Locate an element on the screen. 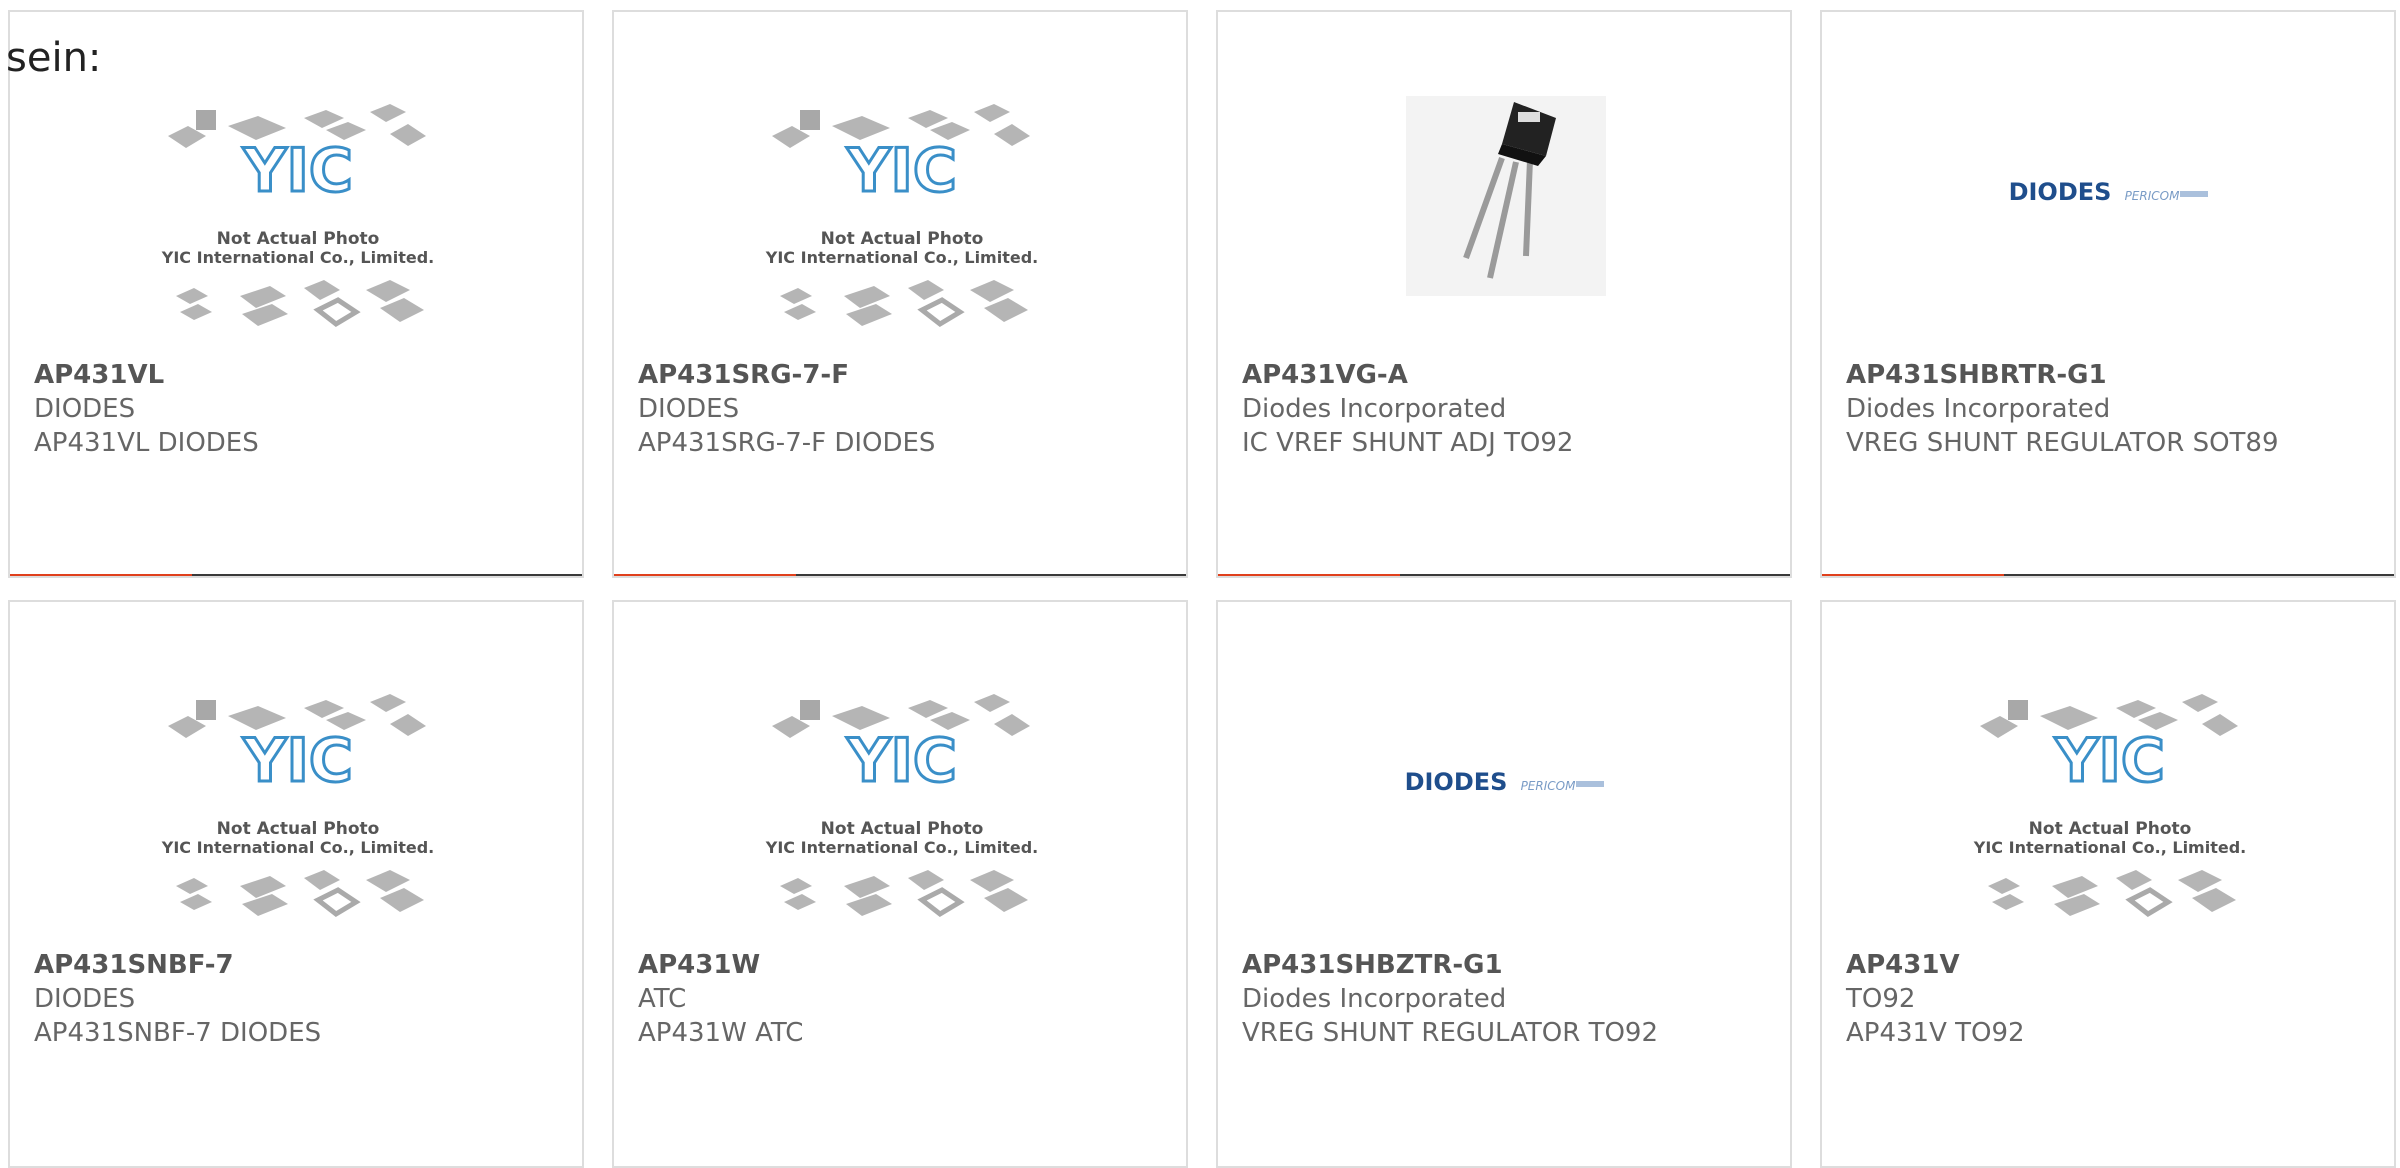 This screenshot has width=2400, height=1168. part-number-link: AP431SNBF-7 is located at coordinates (304, 965).